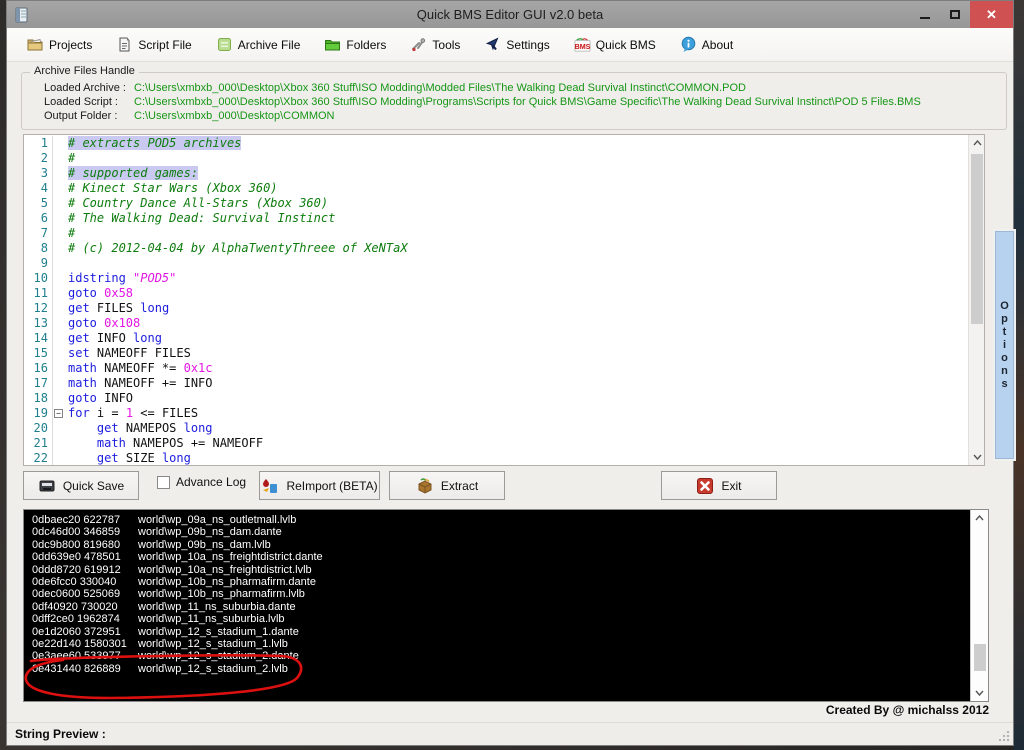 The image size is (1024, 750). I want to click on code-text: math NAMEOFF *= 0x1c, so click(140, 368).